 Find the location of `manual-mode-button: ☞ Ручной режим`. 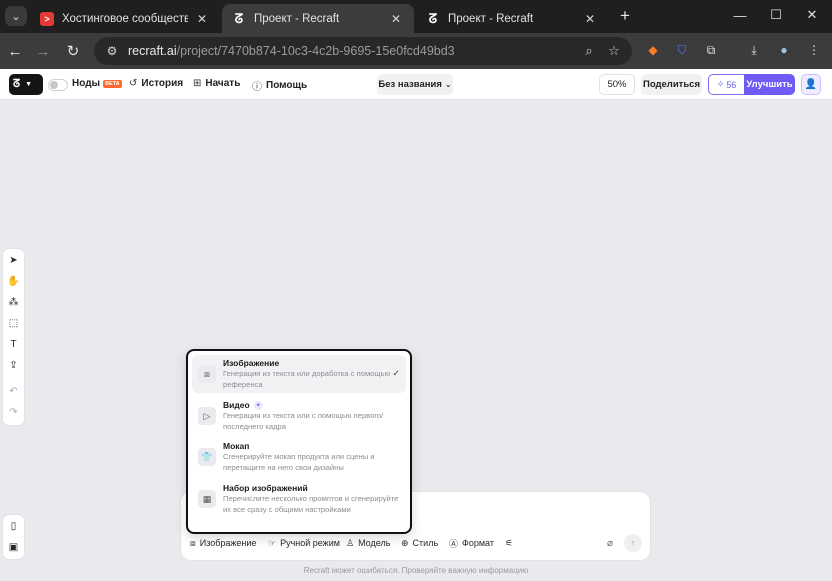

manual-mode-button: ☞ Ручной режим is located at coordinates (304, 543).